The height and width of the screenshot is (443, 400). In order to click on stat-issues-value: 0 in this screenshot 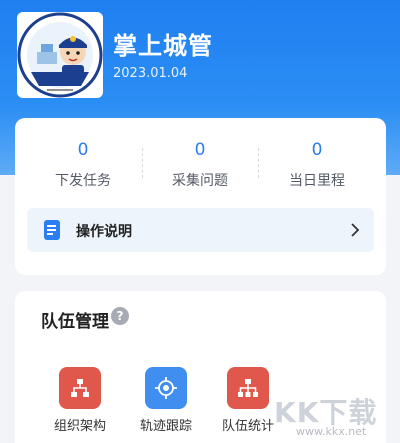, I will do `click(200, 150)`.